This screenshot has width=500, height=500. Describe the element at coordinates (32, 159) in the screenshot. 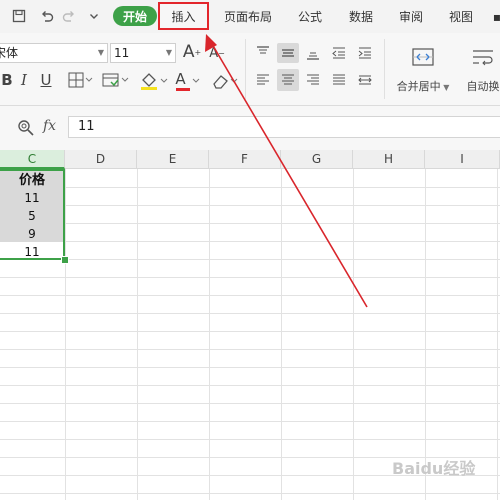

I see `column-header-c: C` at that location.